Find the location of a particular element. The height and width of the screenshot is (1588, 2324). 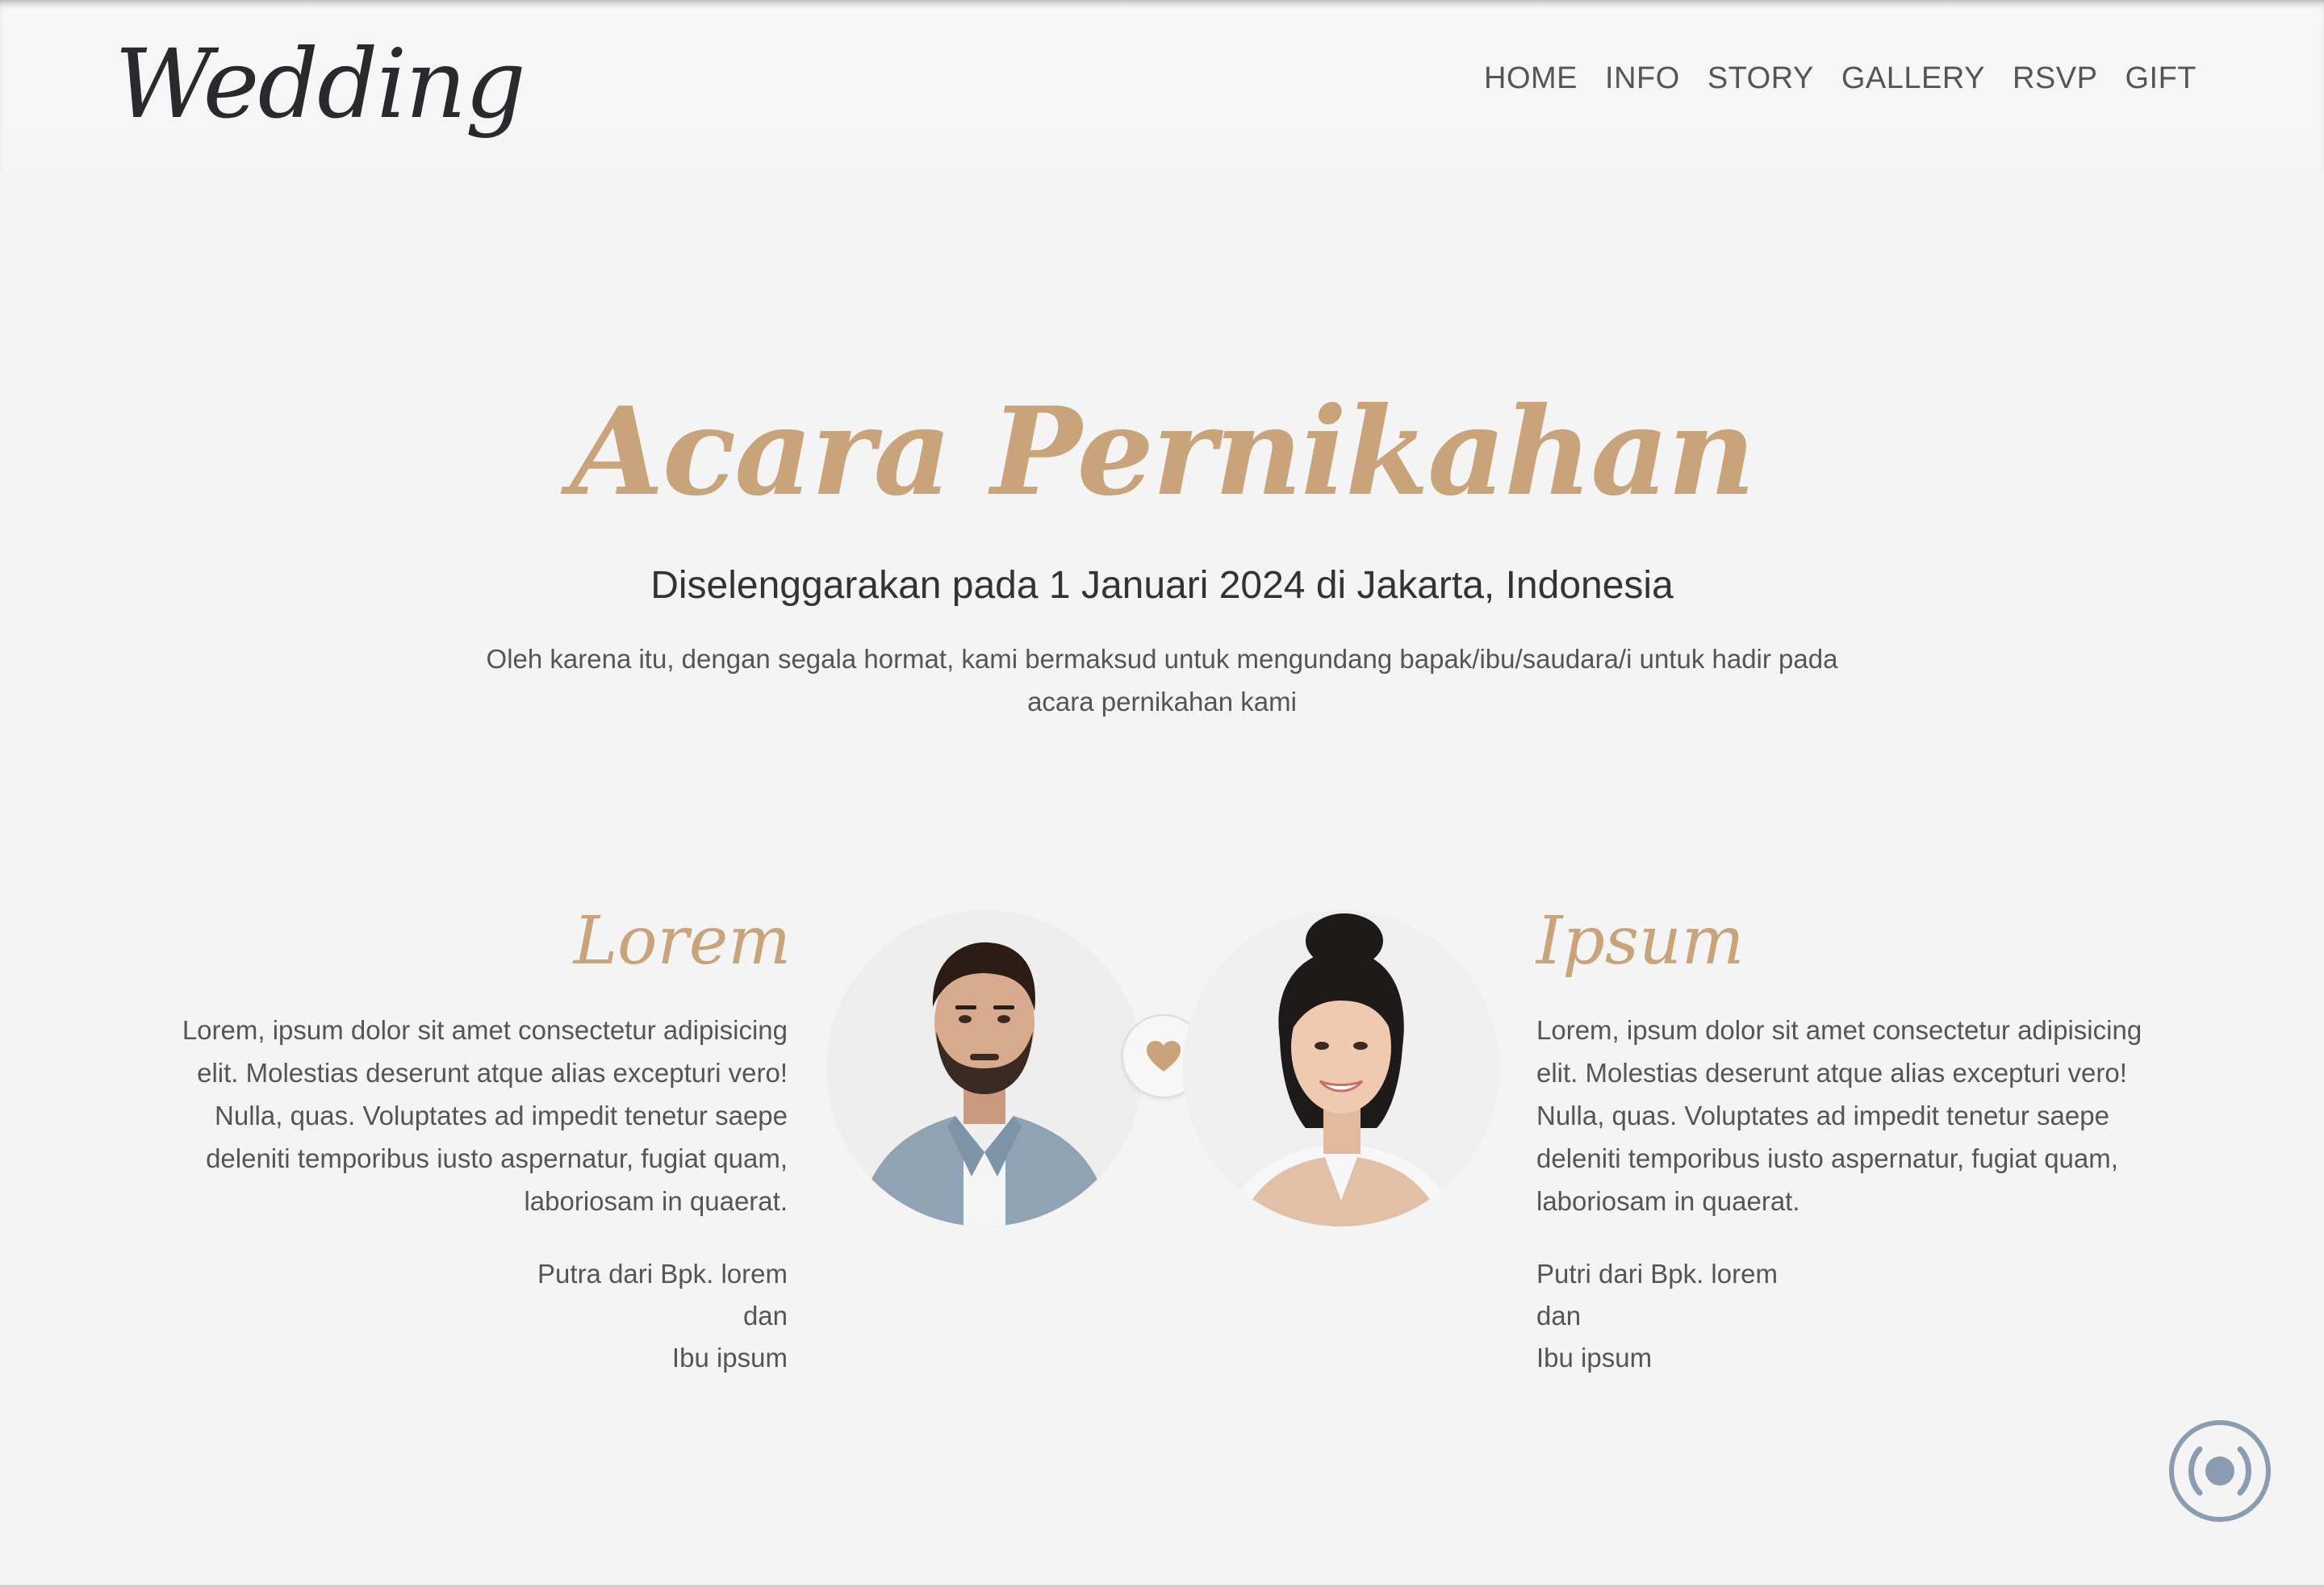

nav-item-gift: GIFT is located at coordinates (2161, 78).